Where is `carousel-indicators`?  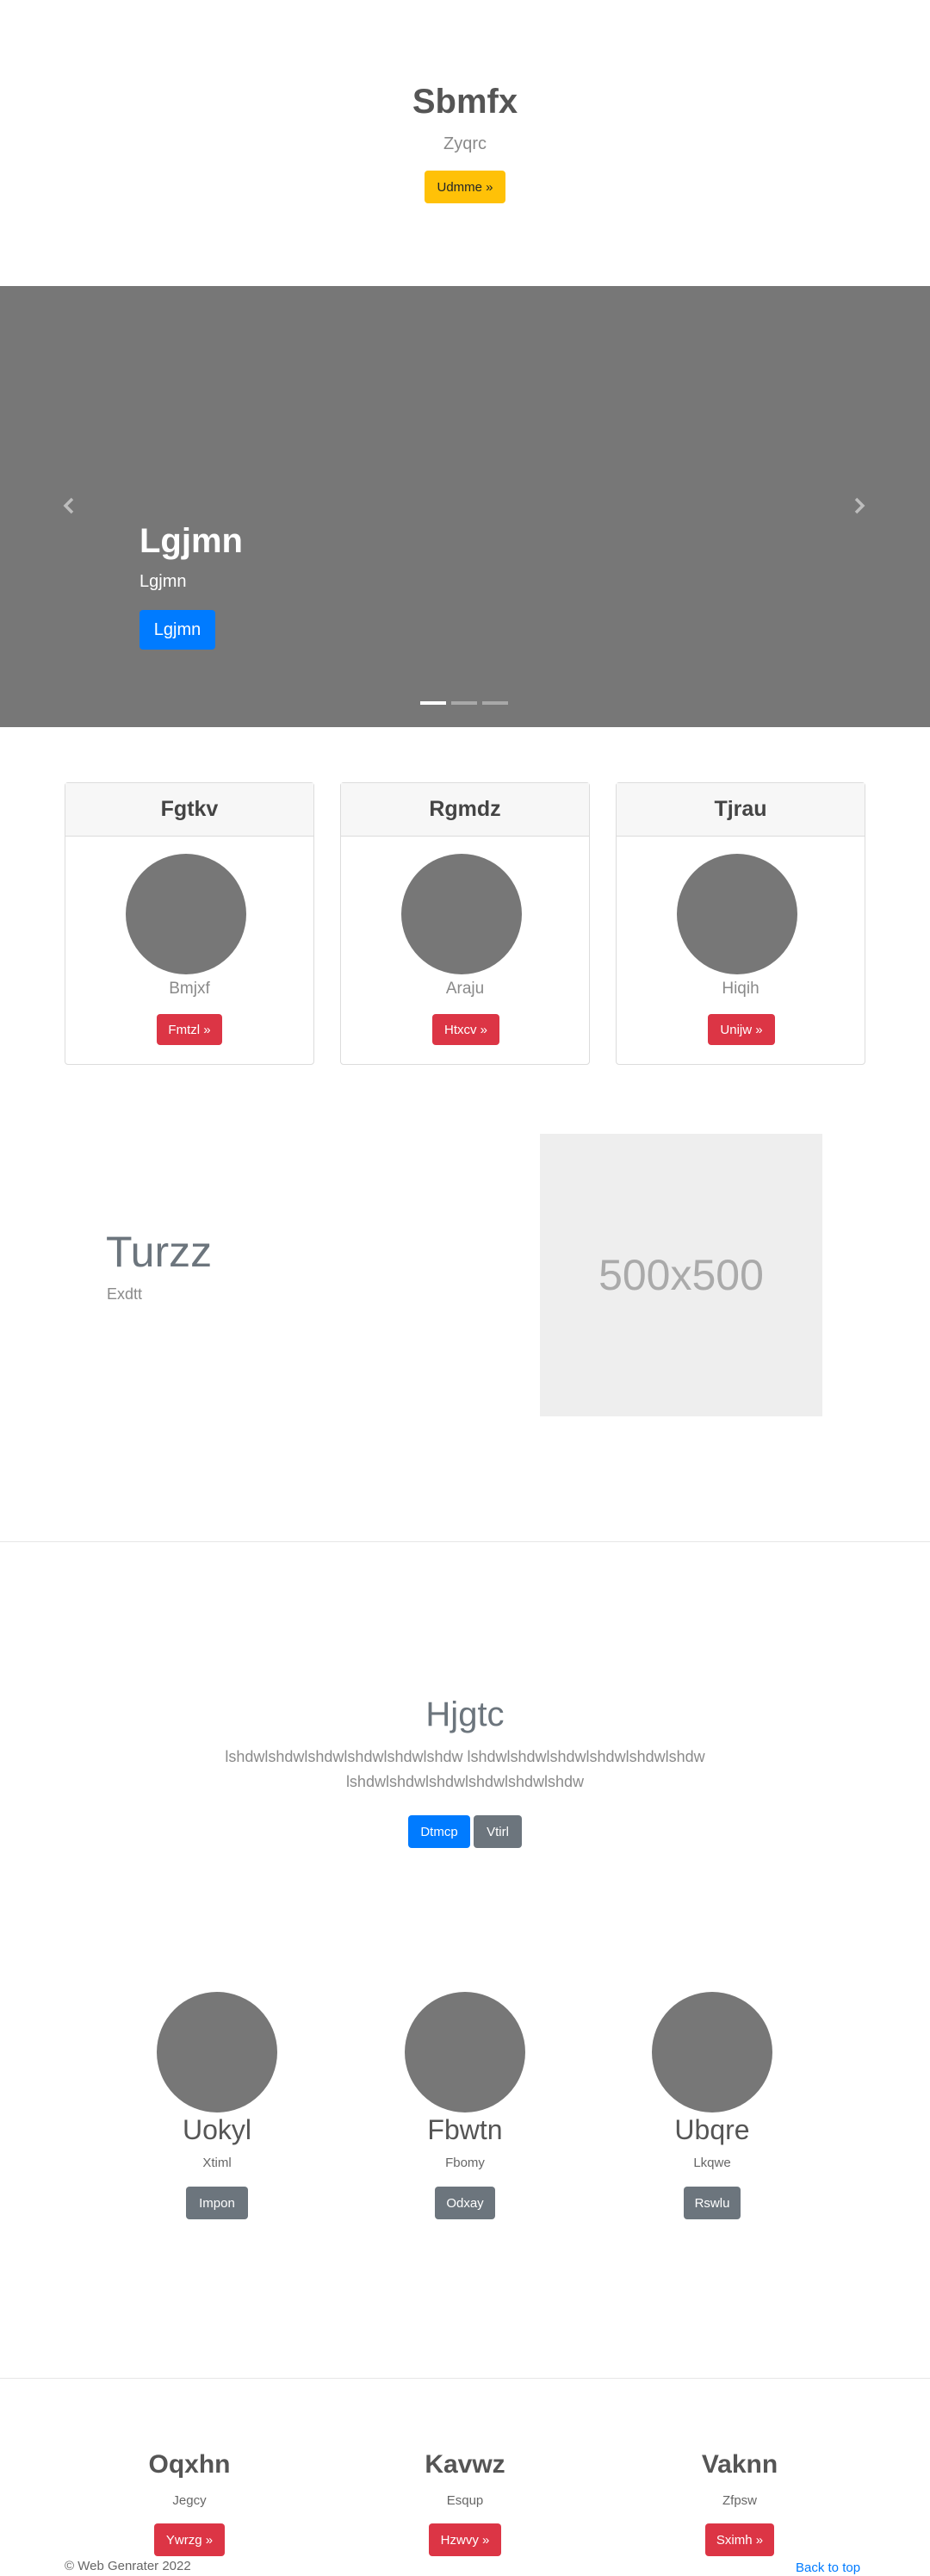 carousel-indicators is located at coordinates (465, 703).